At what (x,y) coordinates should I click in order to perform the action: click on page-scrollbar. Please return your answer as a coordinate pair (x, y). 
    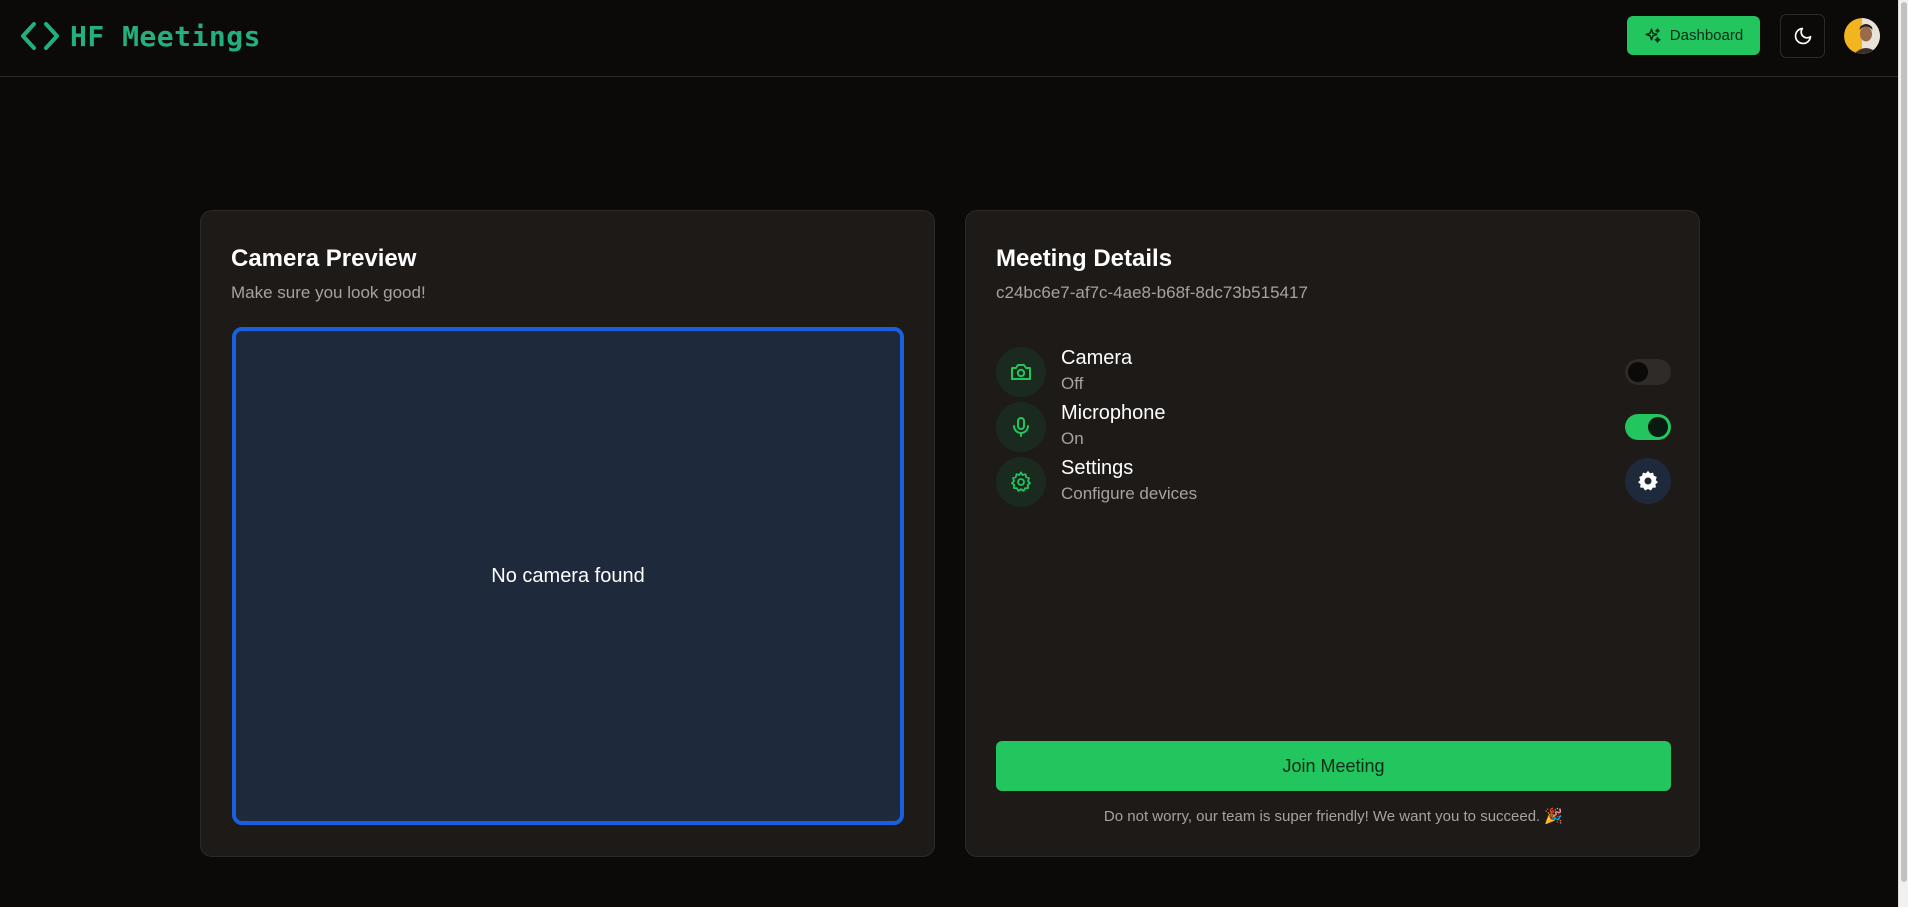
    Looking at the image, I should click on (1903, 453).